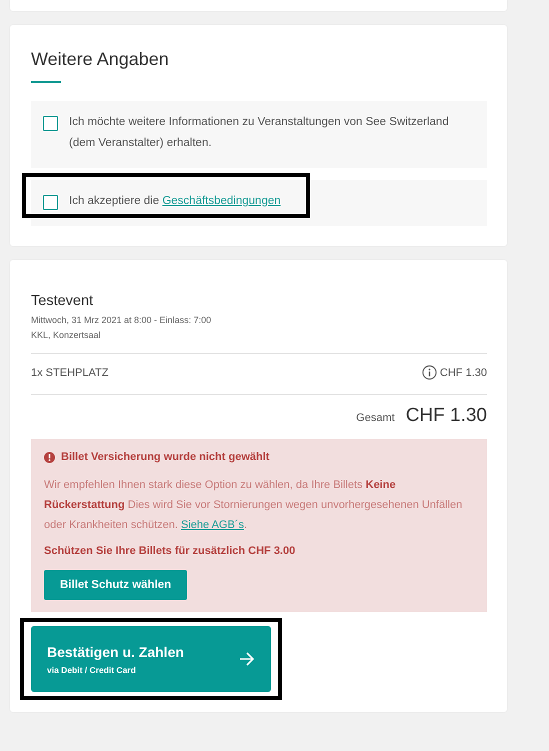 Image resolution: width=549 pixels, height=751 pixels. Describe the element at coordinates (429, 372) in the screenshot. I see `info-icon` at that location.